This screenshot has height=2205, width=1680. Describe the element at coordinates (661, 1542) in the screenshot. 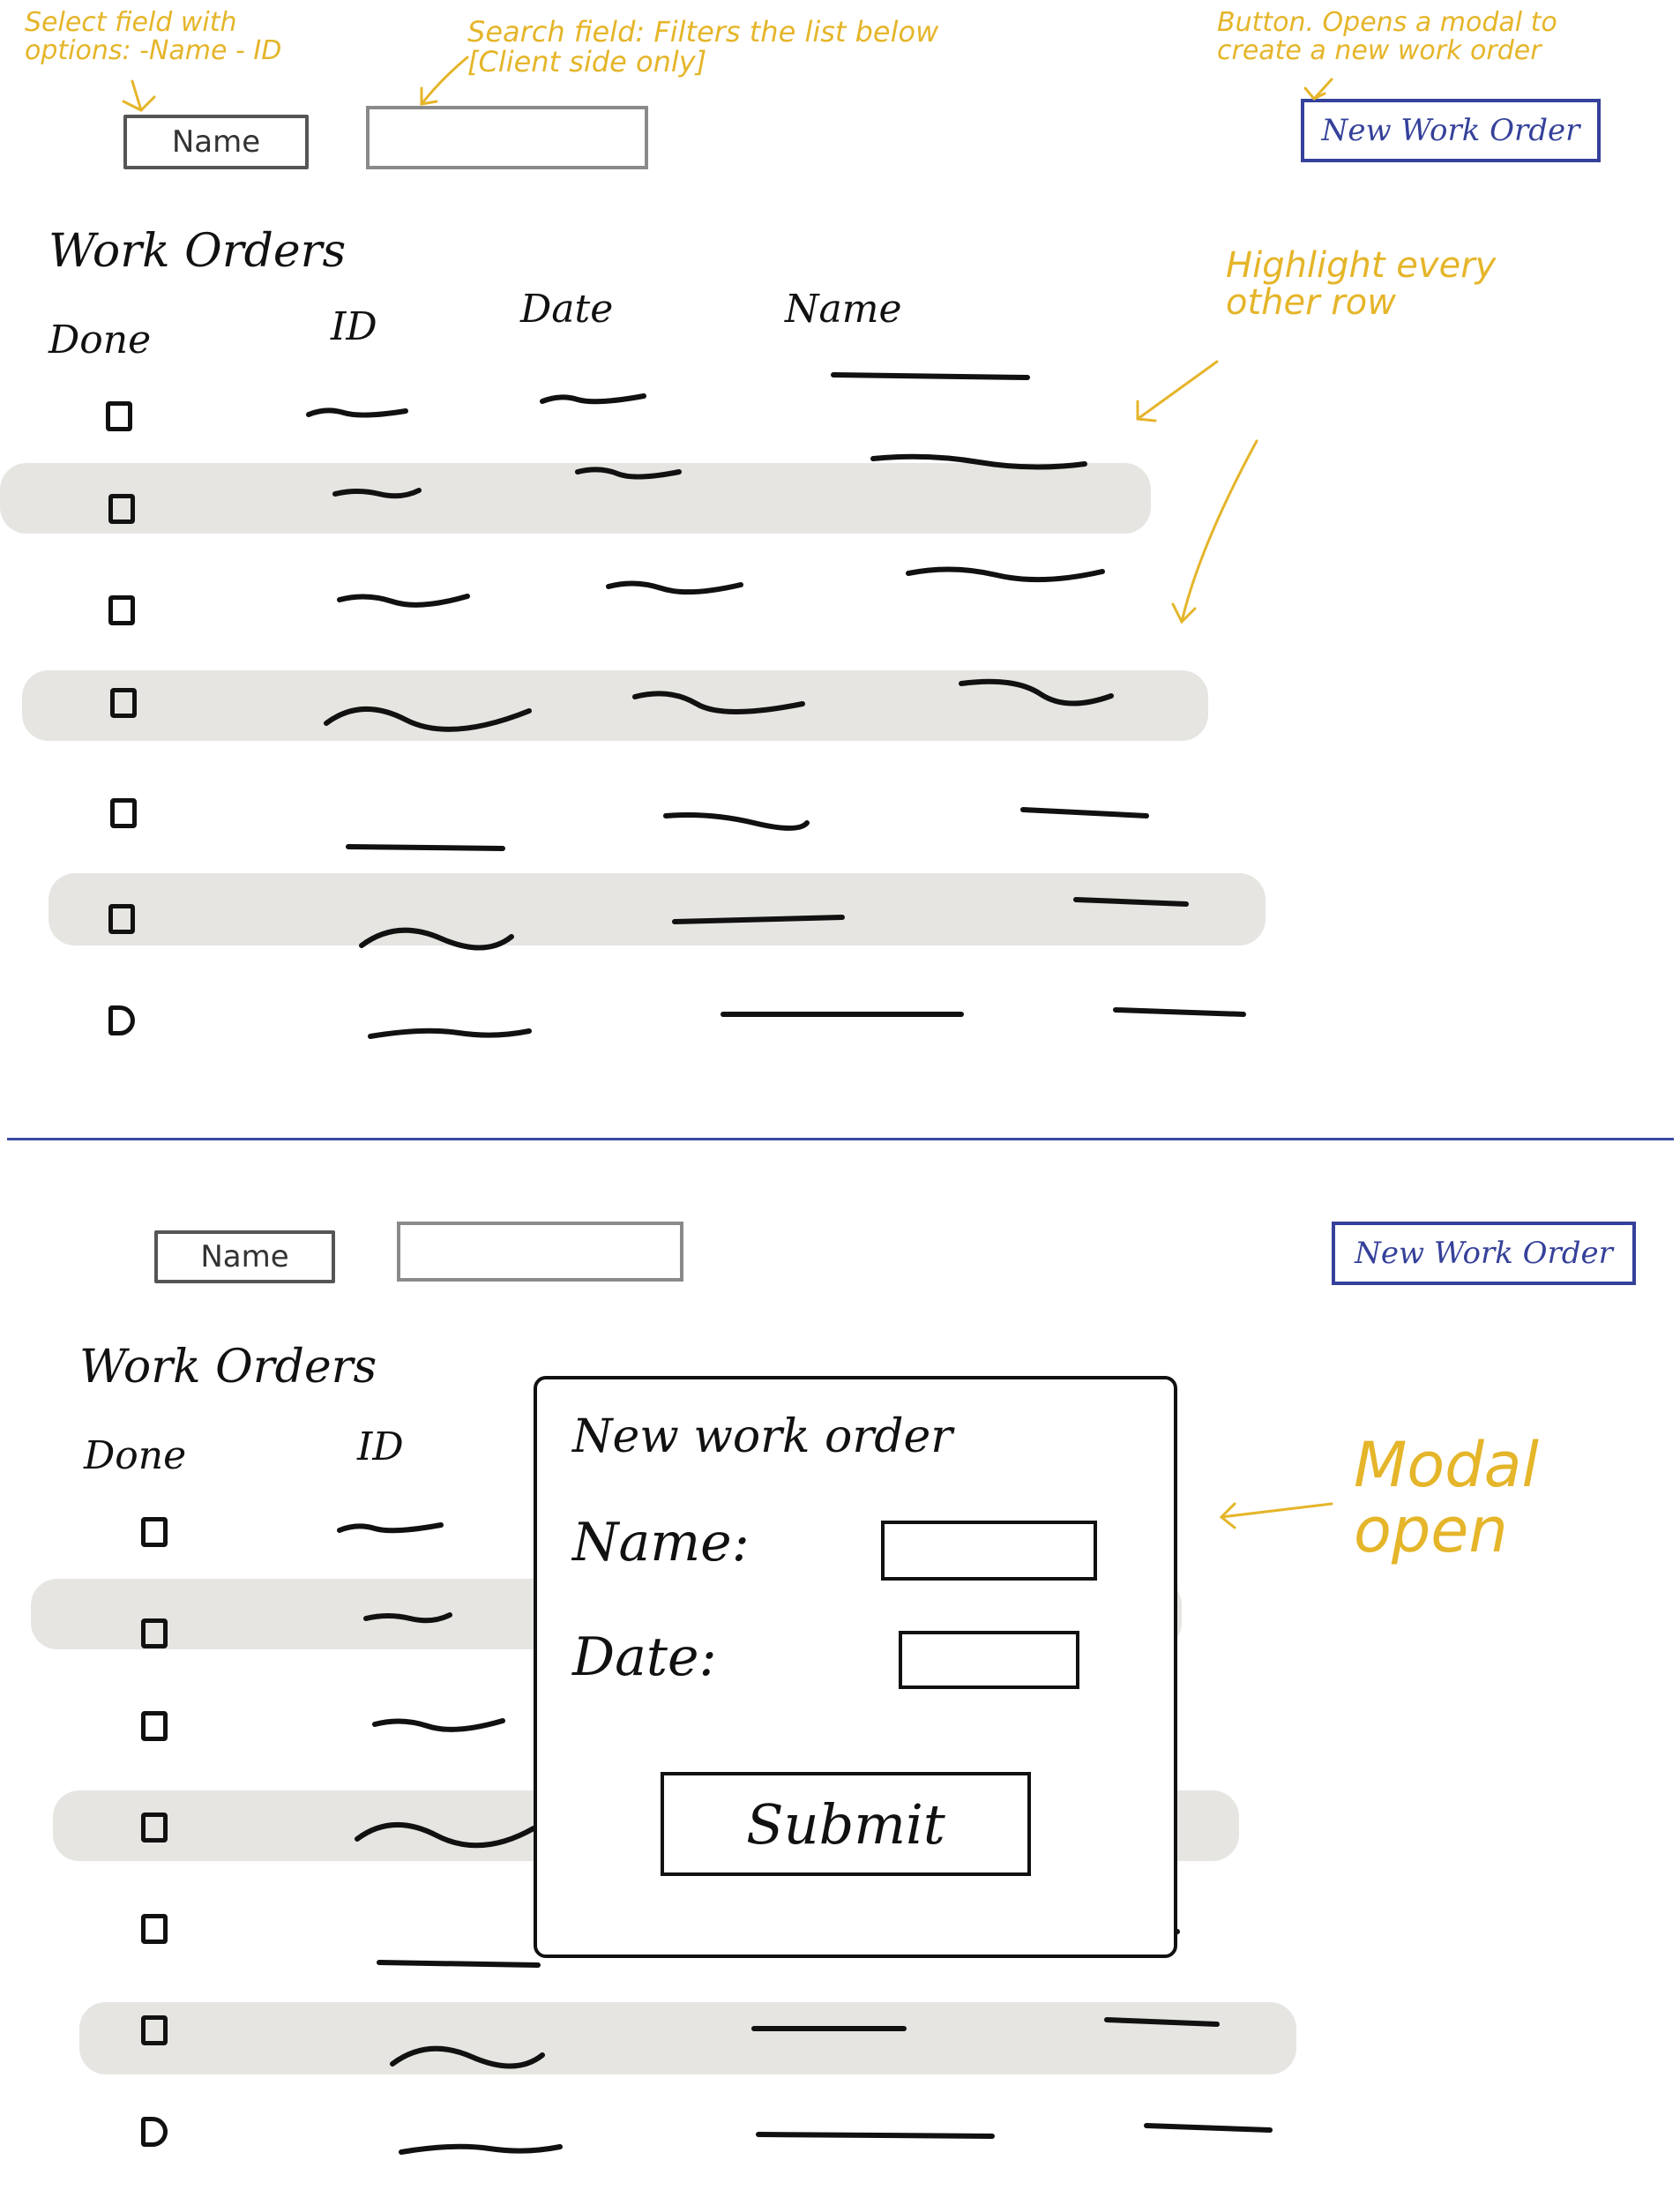

I see `name-label: Name:` at that location.